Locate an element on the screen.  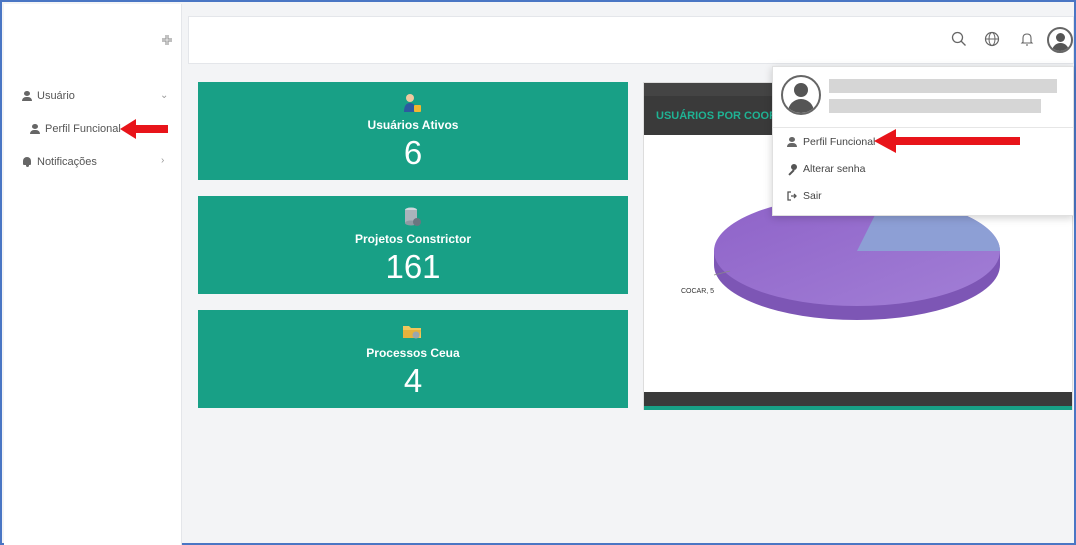
sidebar-item-label: Perfil Funcional is located at coordinates (83, 129).